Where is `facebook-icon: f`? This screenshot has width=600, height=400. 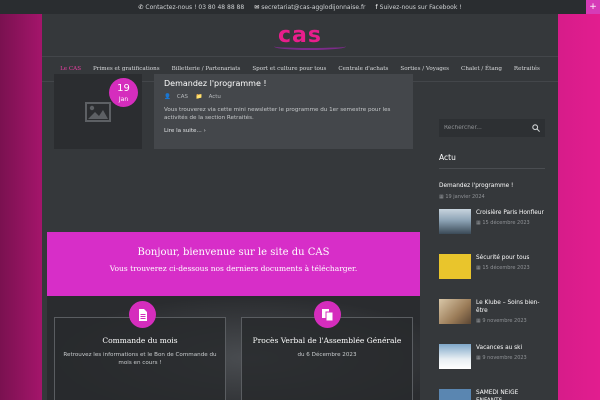 facebook-icon: f is located at coordinates (376, 7).